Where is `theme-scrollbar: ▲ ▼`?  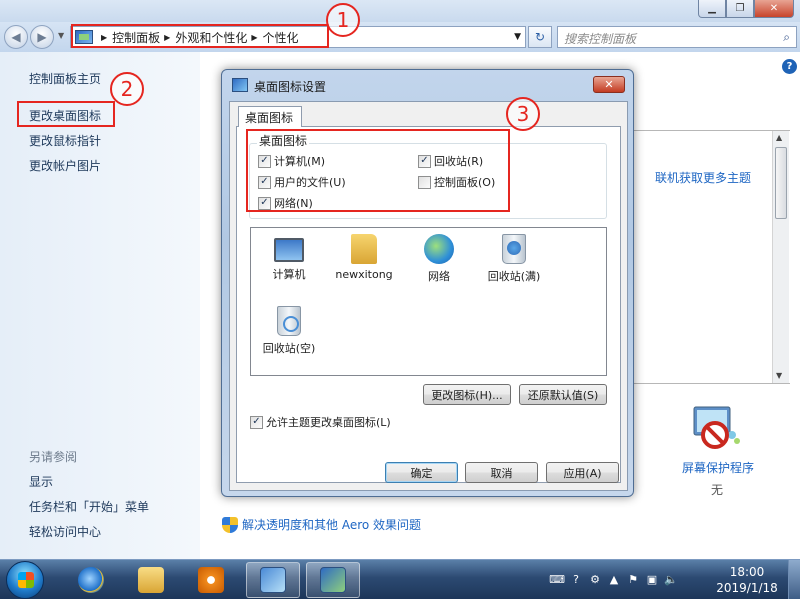
theme-scrollbar: ▲ ▼ is located at coordinates (780, 257).